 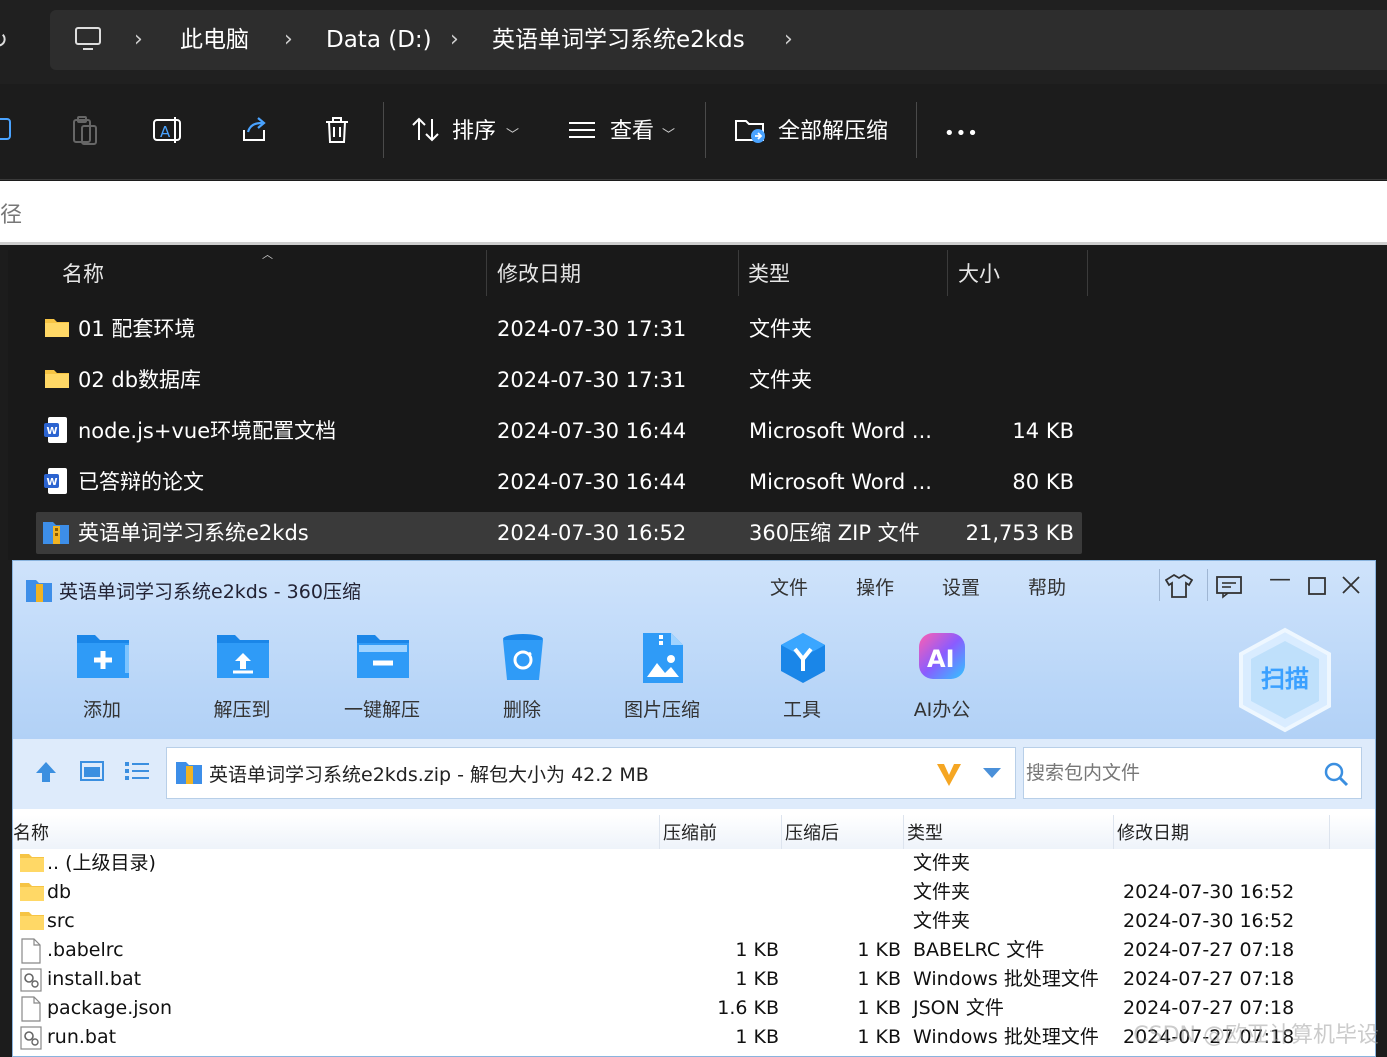 What do you see at coordinates (1043, 431) in the screenshot?
I see `file-size: 14 KB` at bounding box center [1043, 431].